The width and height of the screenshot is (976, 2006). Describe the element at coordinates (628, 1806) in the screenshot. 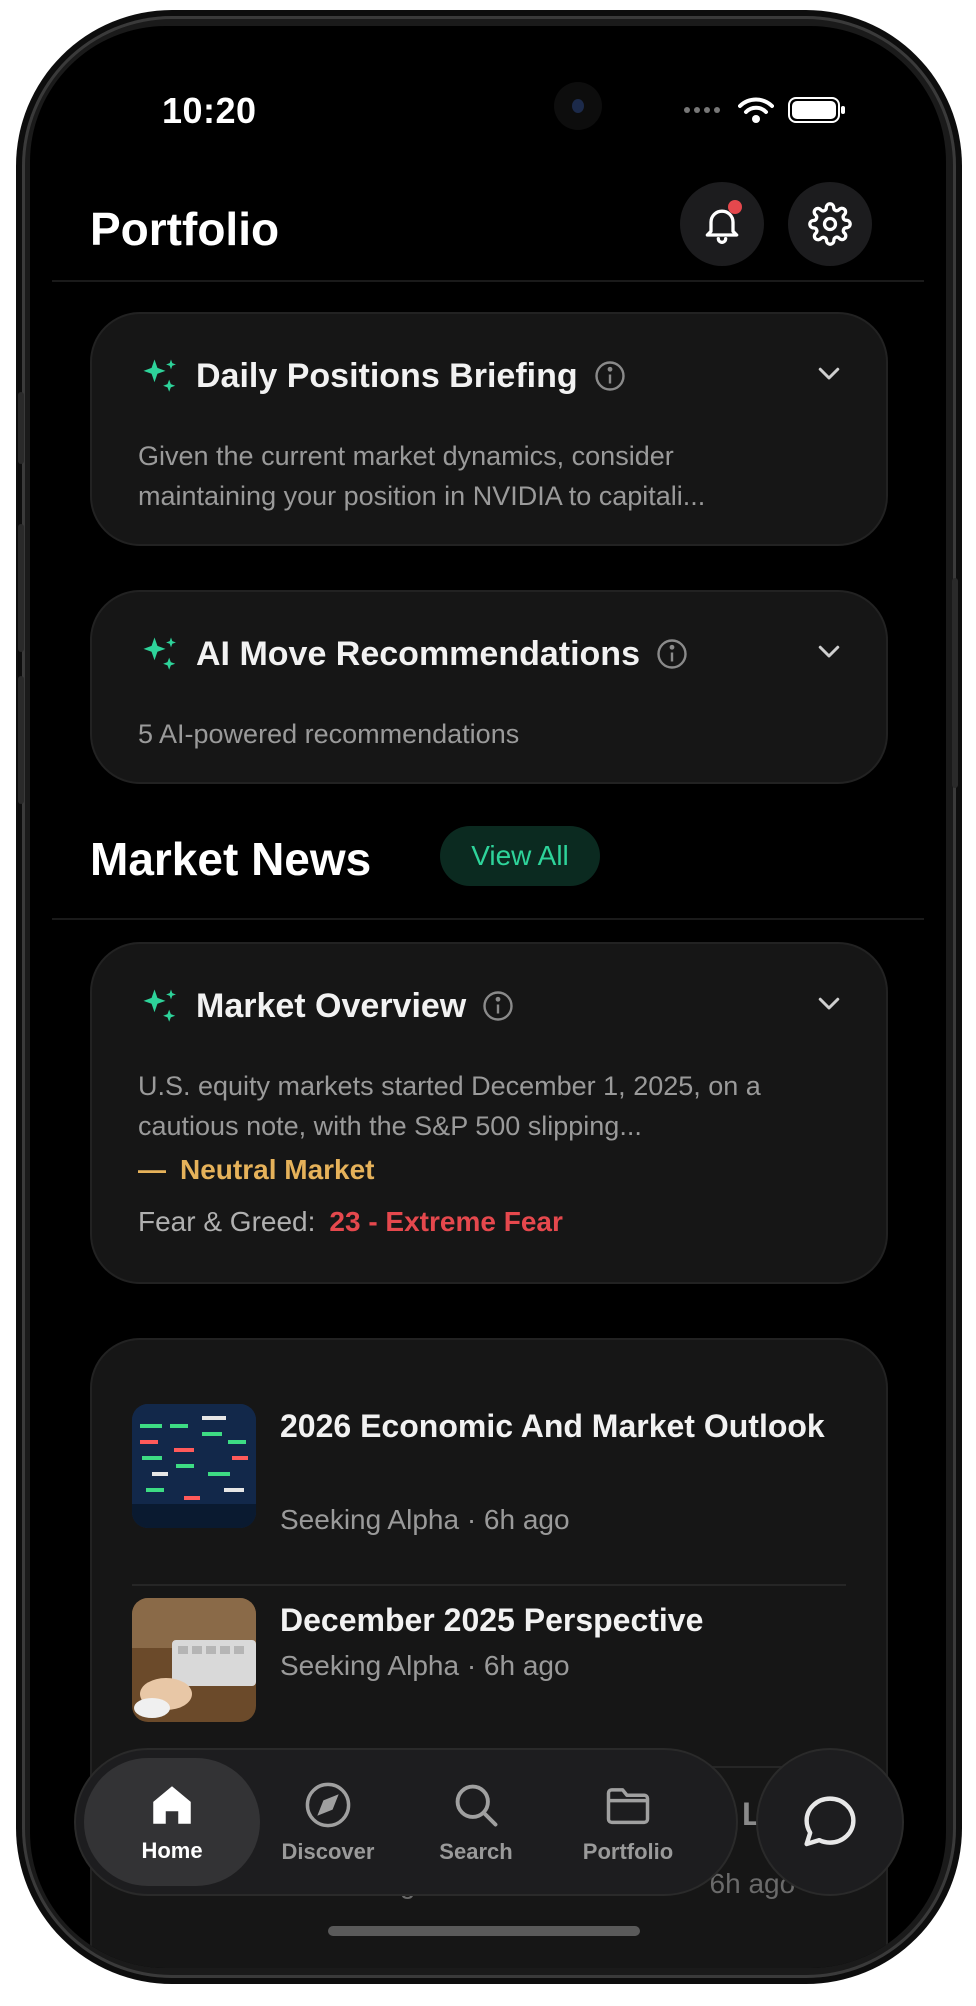

I see `folder-icon` at that location.